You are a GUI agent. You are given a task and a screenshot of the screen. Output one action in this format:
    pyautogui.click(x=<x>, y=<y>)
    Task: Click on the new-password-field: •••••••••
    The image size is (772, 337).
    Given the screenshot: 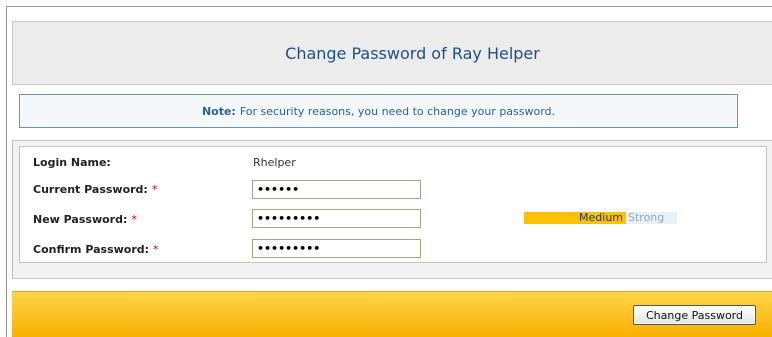 What is the action you would take?
    pyautogui.click(x=336, y=218)
    